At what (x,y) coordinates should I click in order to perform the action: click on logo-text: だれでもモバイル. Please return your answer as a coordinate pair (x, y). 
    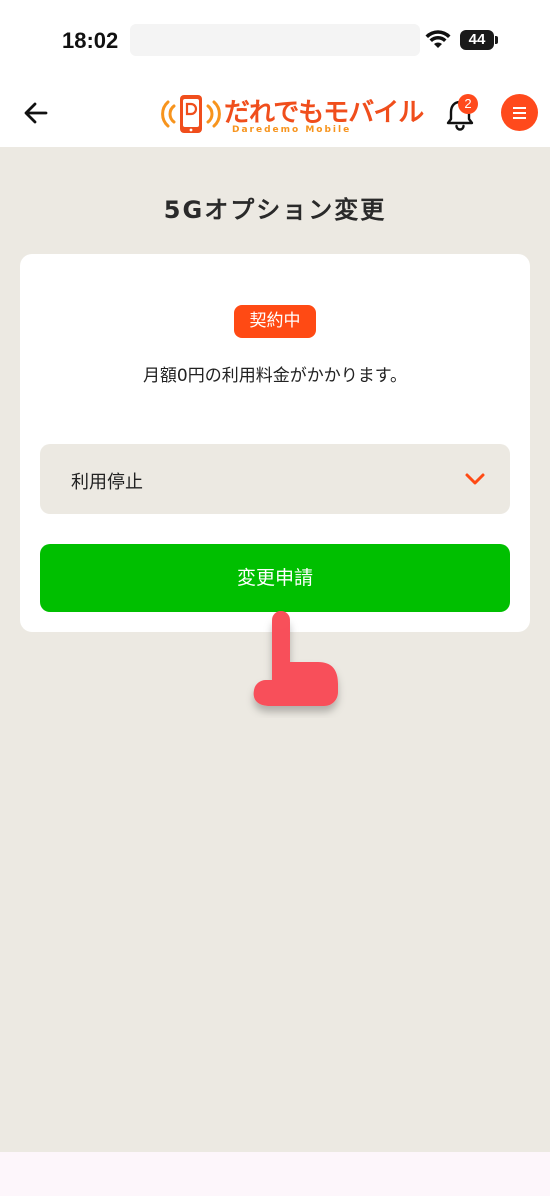
    Looking at the image, I should click on (324, 113).